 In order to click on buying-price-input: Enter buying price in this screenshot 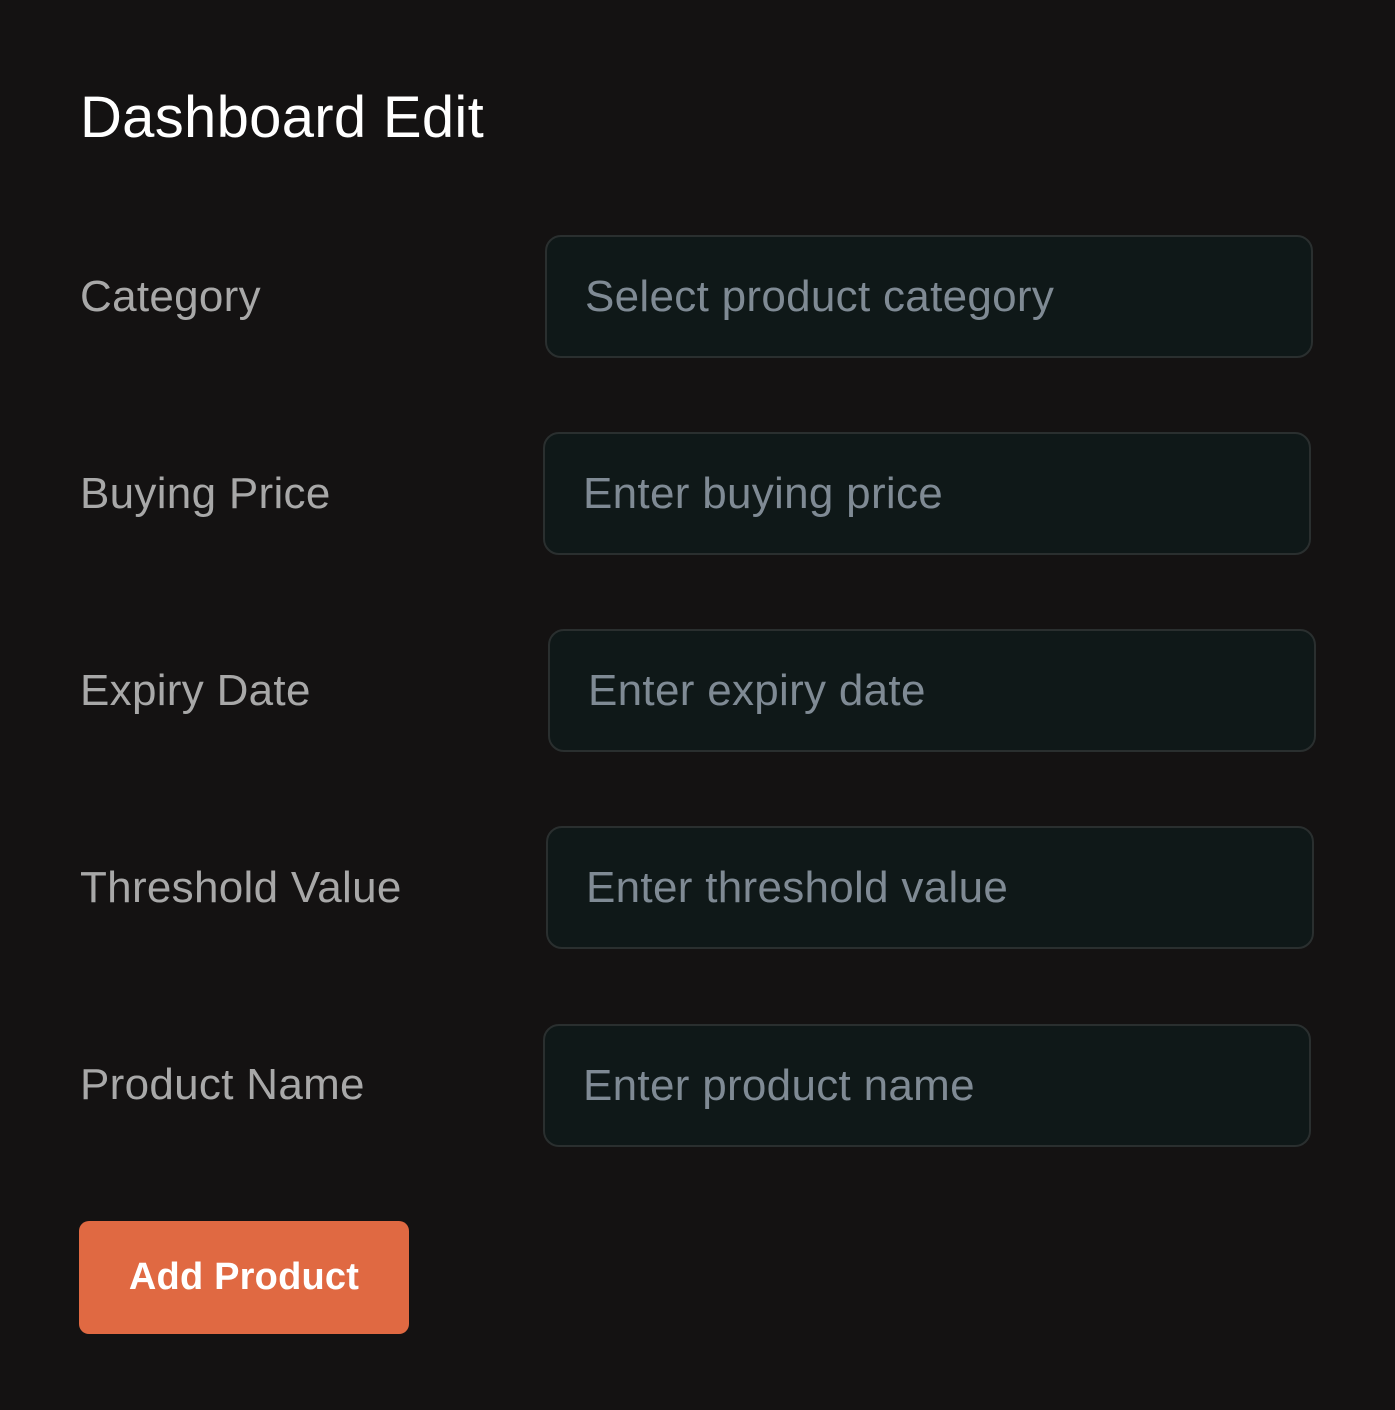, I will do `click(927, 493)`.